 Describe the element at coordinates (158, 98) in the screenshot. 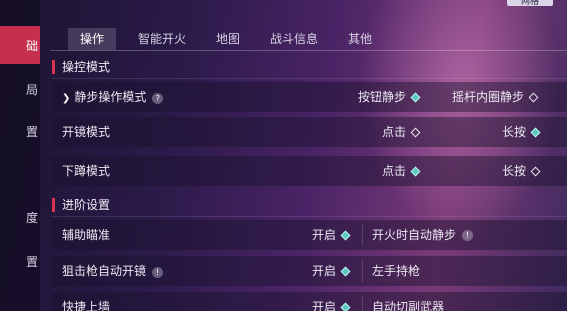

I see `help-icon: ?` at that location.